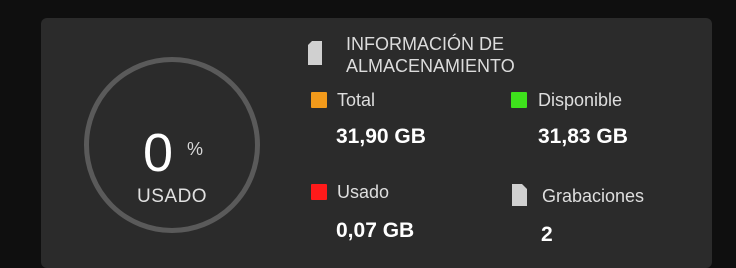  I want to click on available-value: 31,83 GB, so click(583, 136).